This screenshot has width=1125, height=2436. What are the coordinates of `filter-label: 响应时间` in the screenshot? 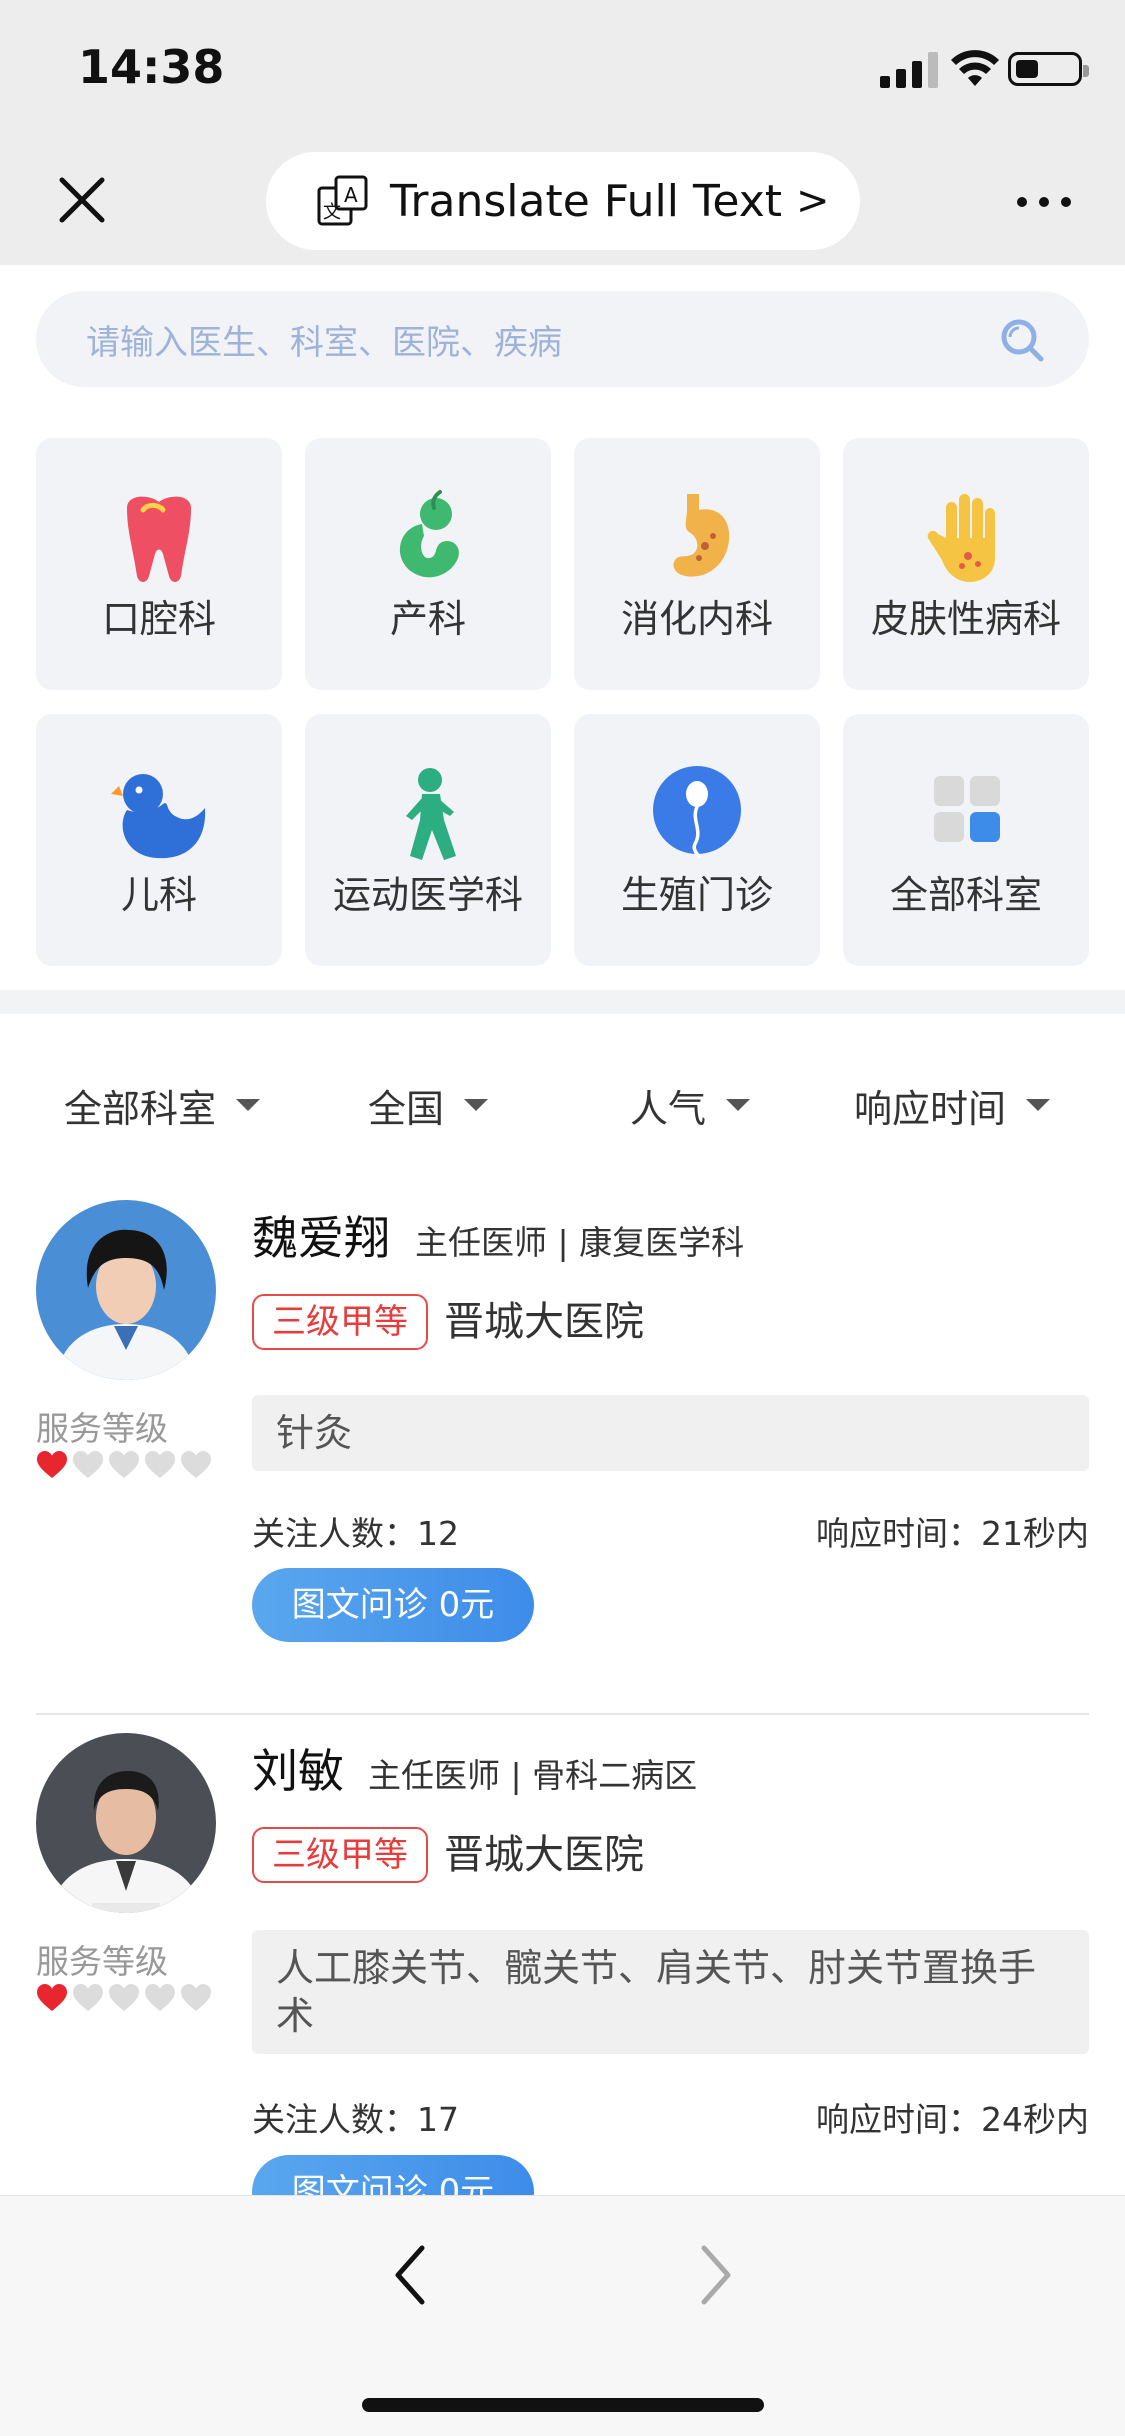 It's located at (930, 1108).